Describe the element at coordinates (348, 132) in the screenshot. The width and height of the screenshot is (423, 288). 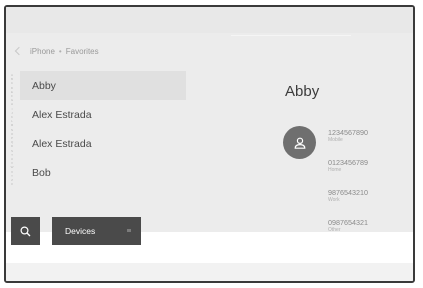
I see `phone-number: 1234567890` at that location.